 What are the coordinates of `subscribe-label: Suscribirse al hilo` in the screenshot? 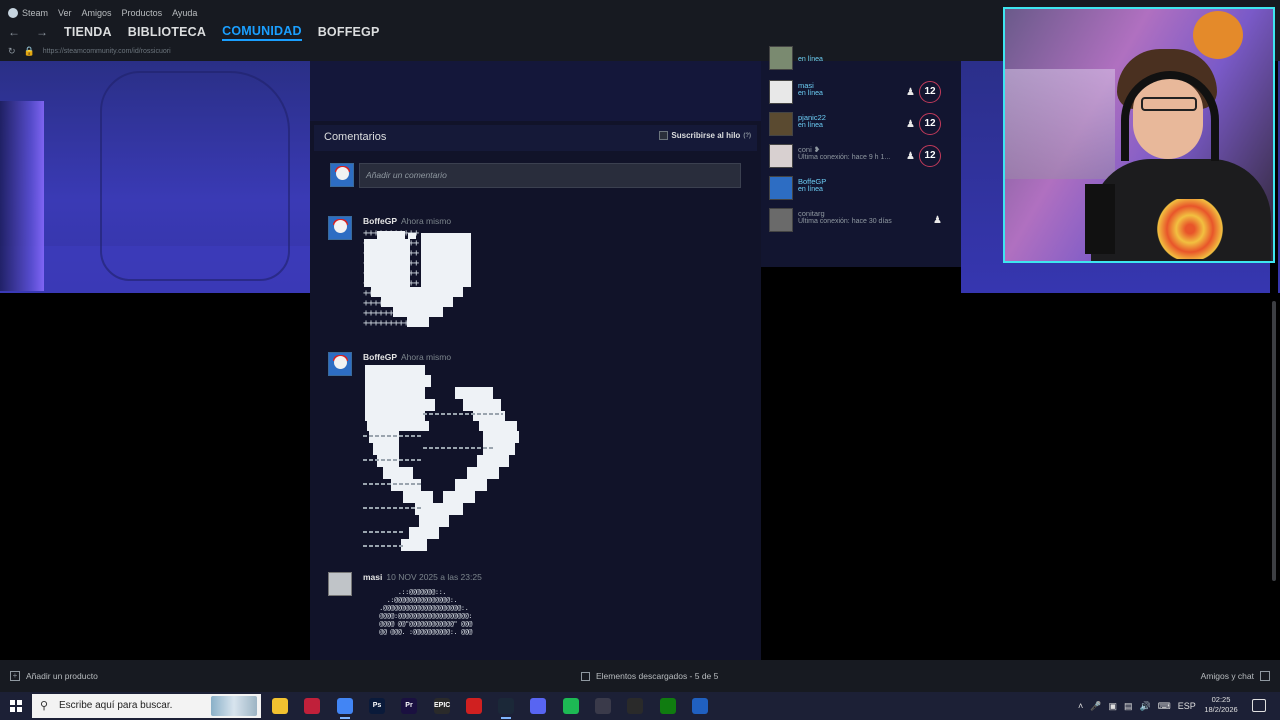 It's located at (706, 135).